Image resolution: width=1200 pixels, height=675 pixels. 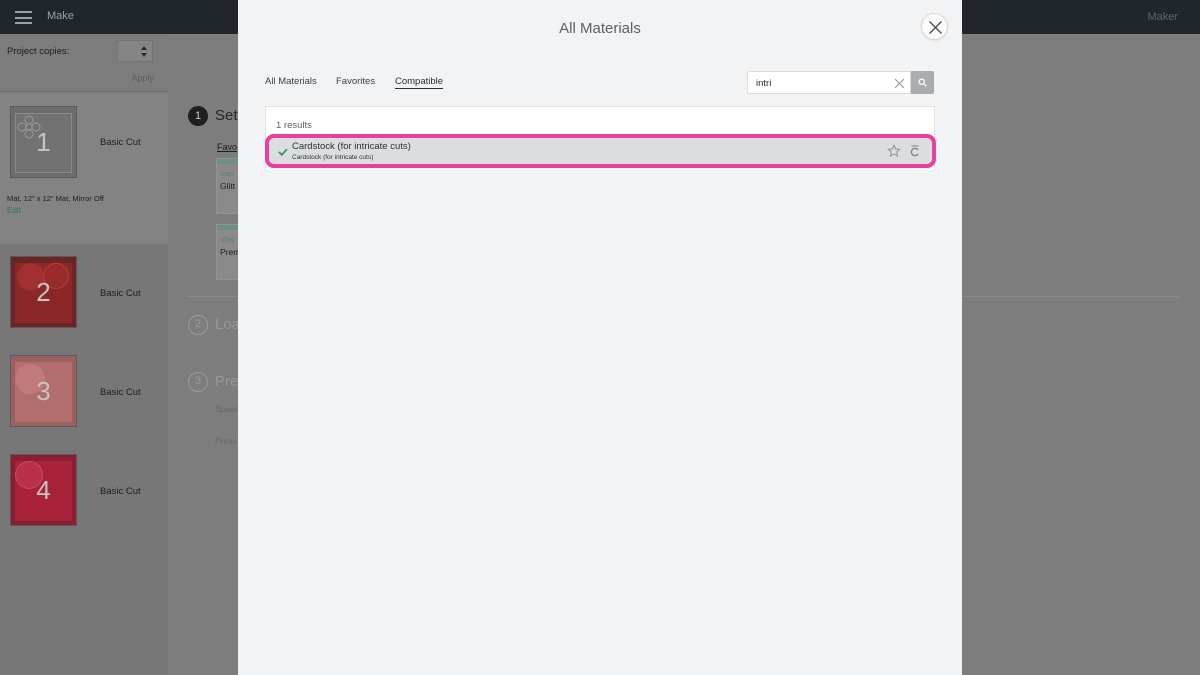 What do you see at coordinates (227, 239) in the screenshot?
I see `material-card-kind: Viny` at bounding box center [227, 239].